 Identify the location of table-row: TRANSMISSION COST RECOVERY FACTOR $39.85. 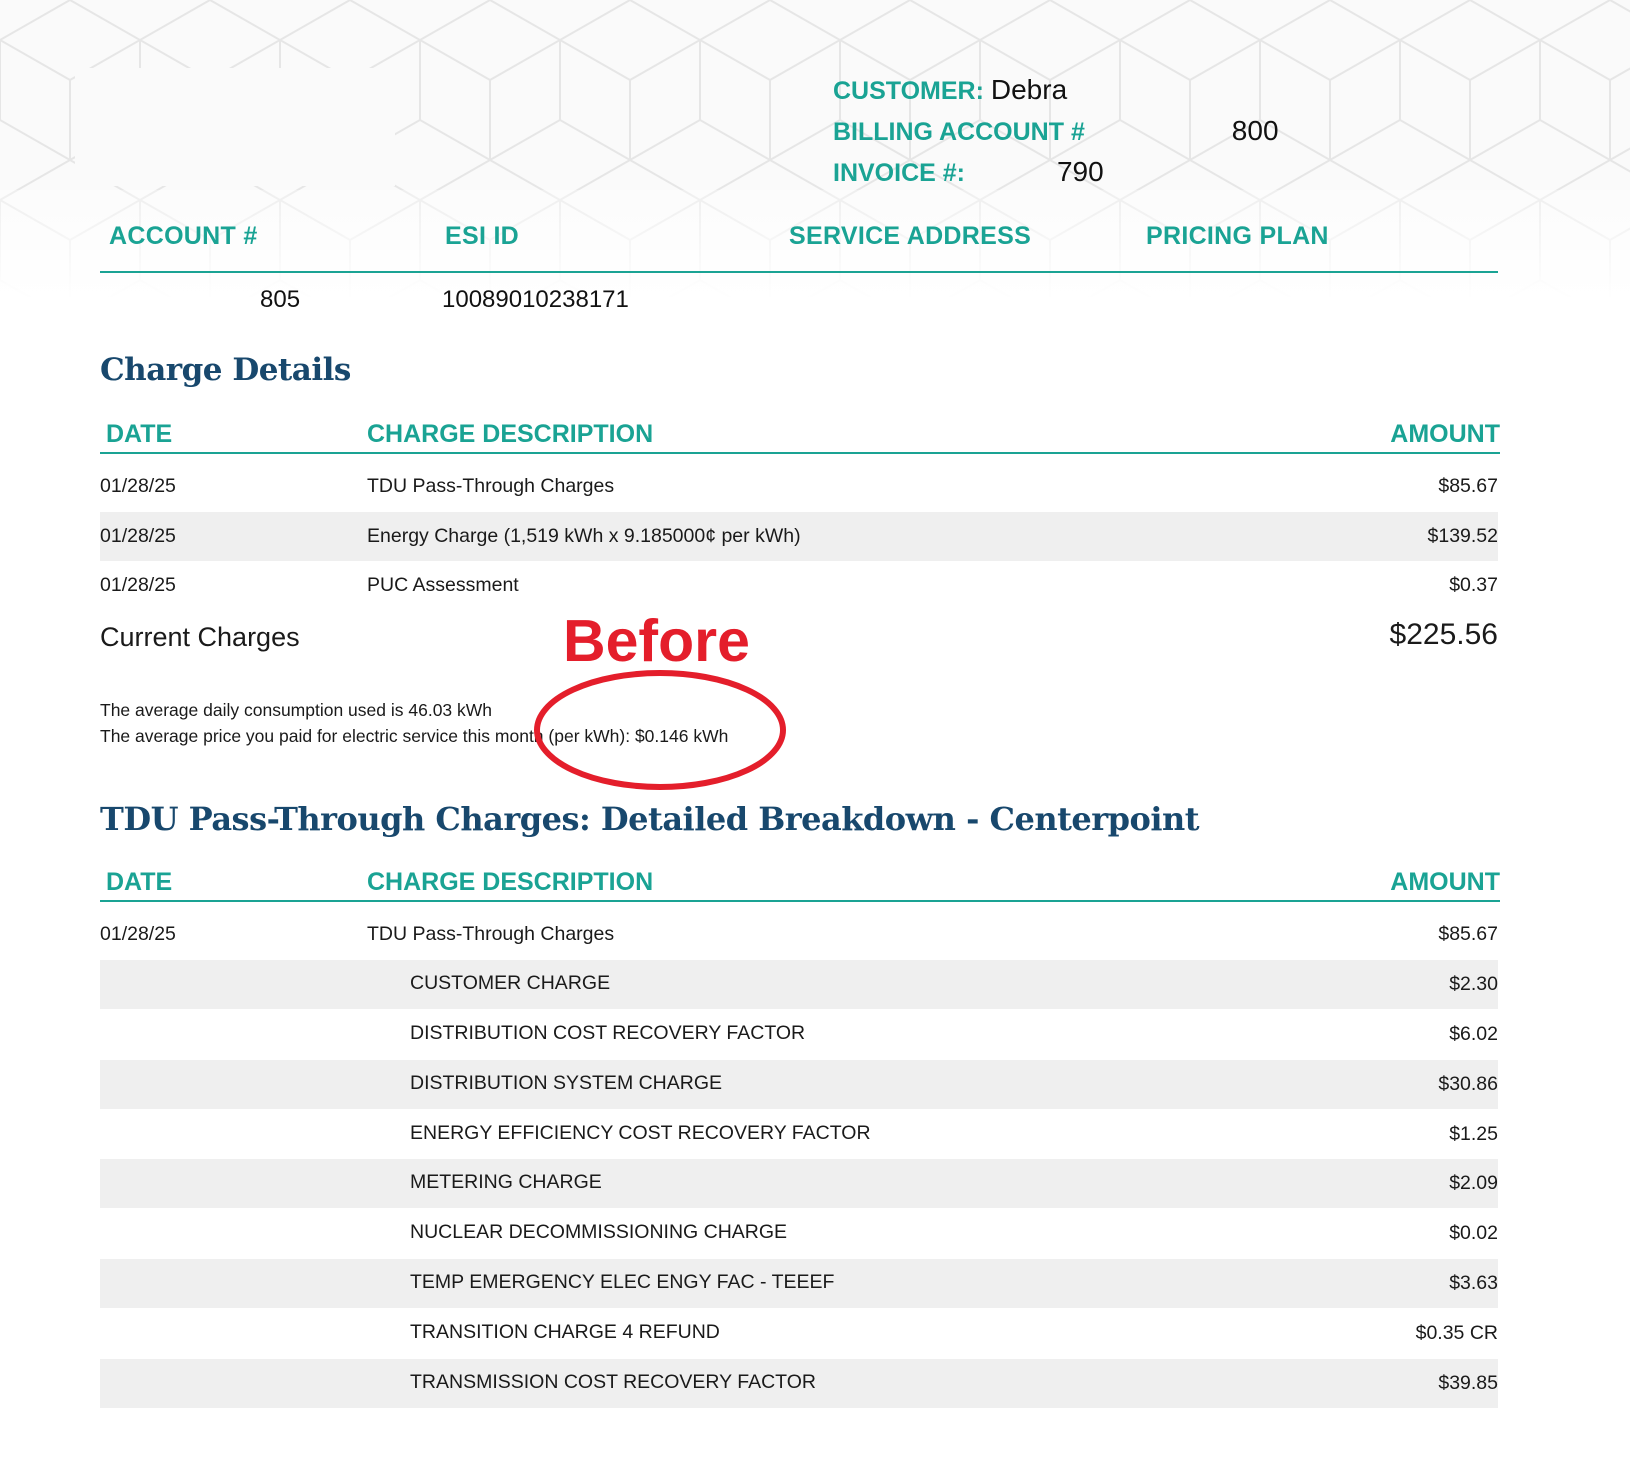
(799, 1383).